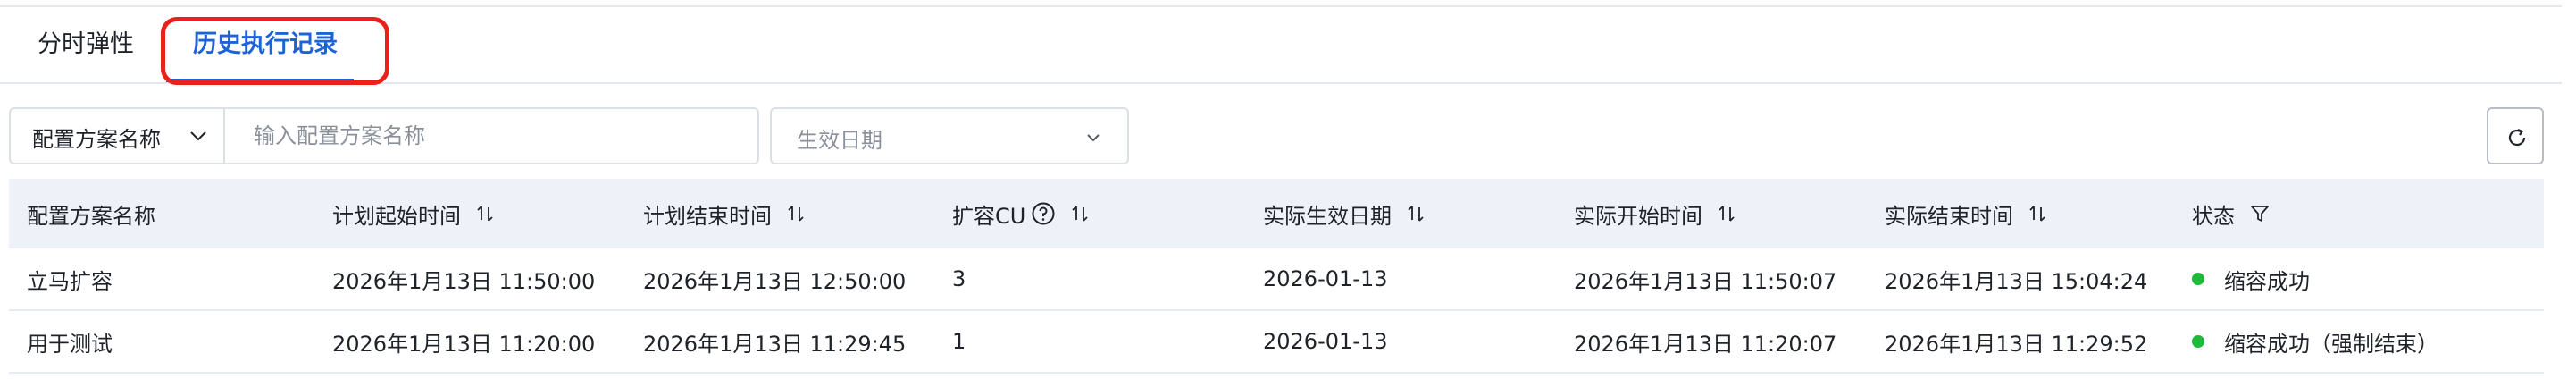 The image size is (2576, 379). I want to click on search-field-select: 配置方案名称, so click(118, 136).